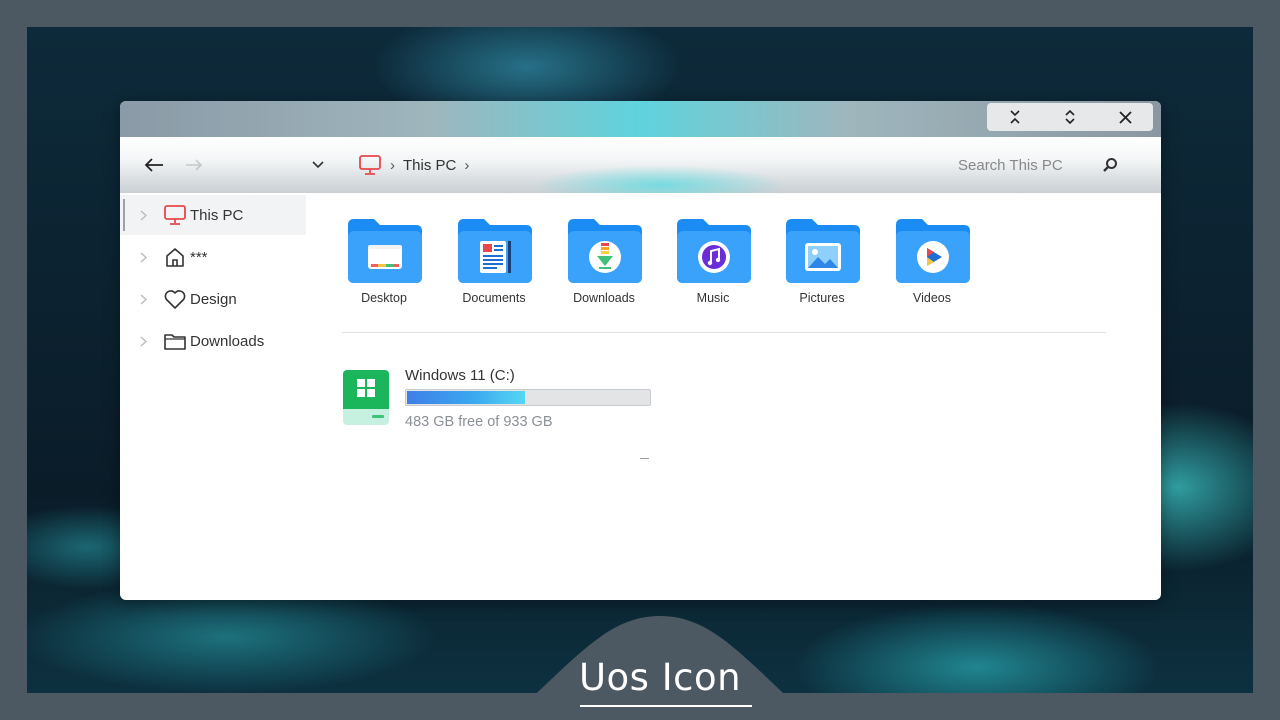 The height and width of the screenshot is (720, 1280). What do you see at coordinates (823, 251) in the screenshot?
I see `pictures-folder-icon` at bounding box center [823, 251].